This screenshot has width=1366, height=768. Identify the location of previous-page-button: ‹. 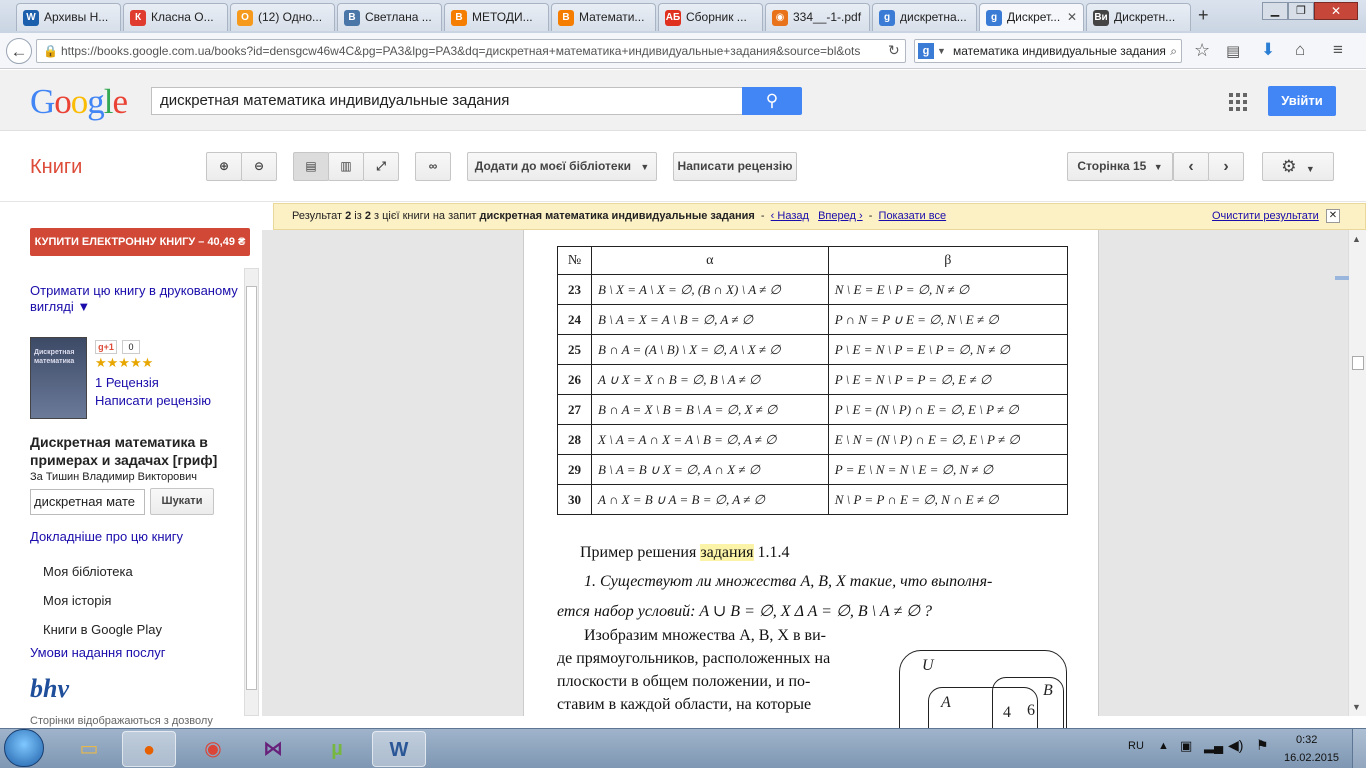
(1191, 166).